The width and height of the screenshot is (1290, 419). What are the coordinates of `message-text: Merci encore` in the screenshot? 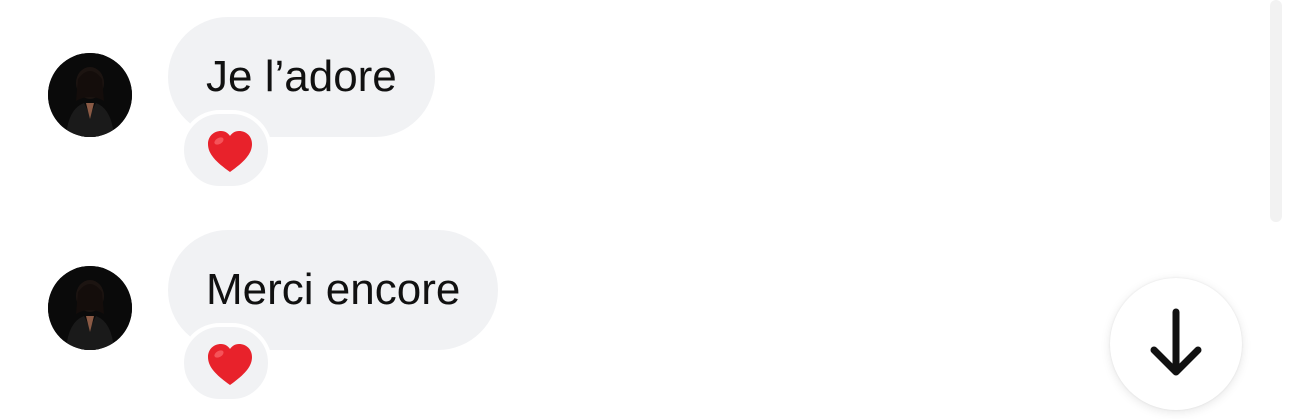 It's located at (333, 289).